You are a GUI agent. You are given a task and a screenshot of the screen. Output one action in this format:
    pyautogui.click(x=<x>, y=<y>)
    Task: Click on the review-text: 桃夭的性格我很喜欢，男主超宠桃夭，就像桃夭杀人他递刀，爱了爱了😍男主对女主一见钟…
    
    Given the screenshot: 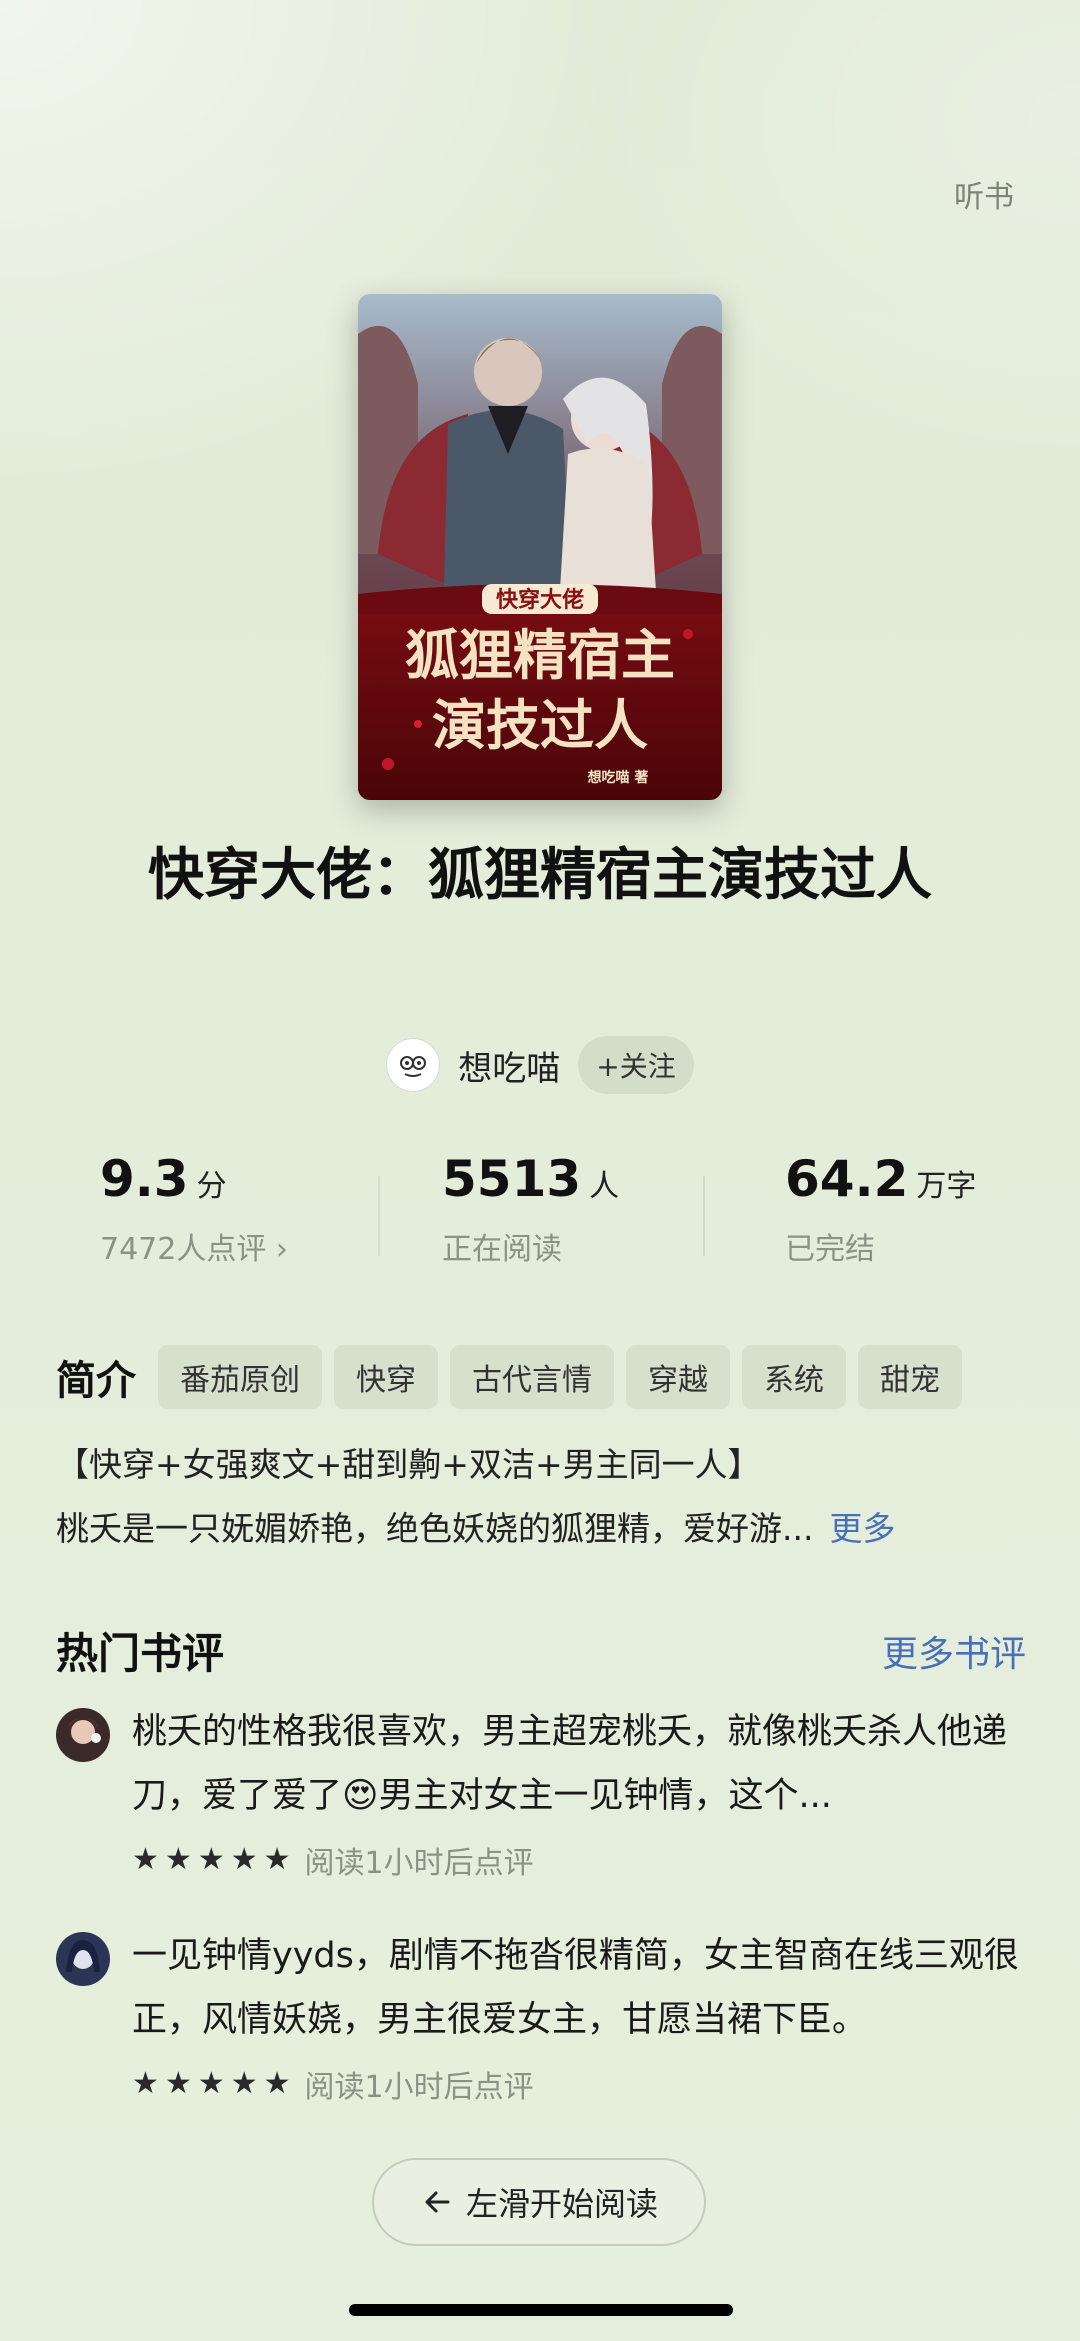 What is the action you would take?
    pyautogui.click(x=570, y=1764)
    